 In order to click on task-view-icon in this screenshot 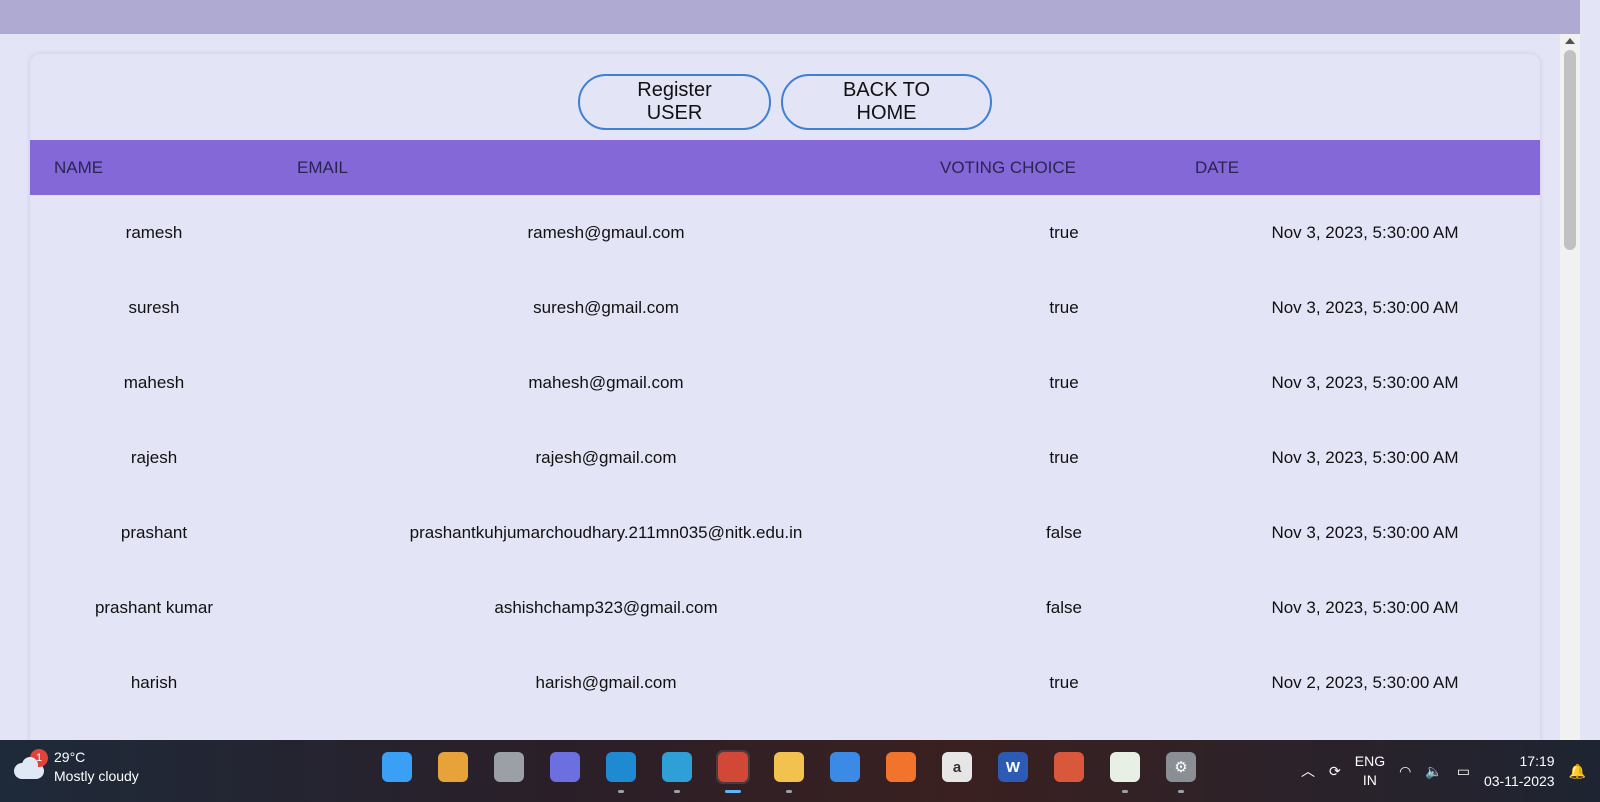, I will do `click(509, 767)`.